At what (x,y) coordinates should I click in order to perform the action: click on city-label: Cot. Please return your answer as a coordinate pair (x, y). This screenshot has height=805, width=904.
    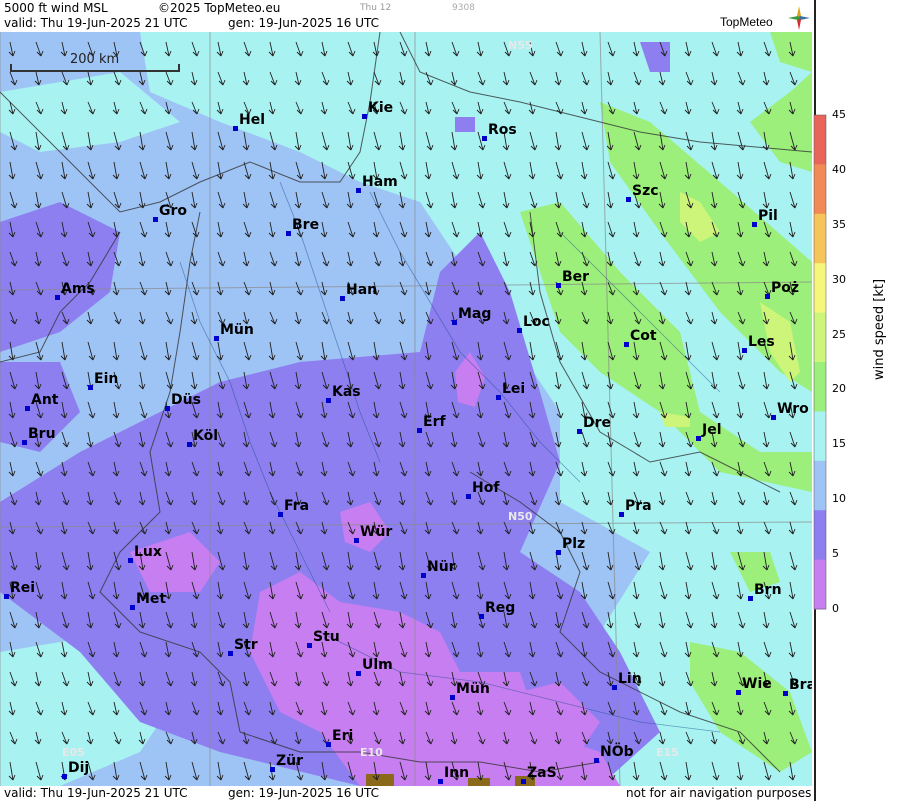
    Looking at the image, I should click on (643, 336).